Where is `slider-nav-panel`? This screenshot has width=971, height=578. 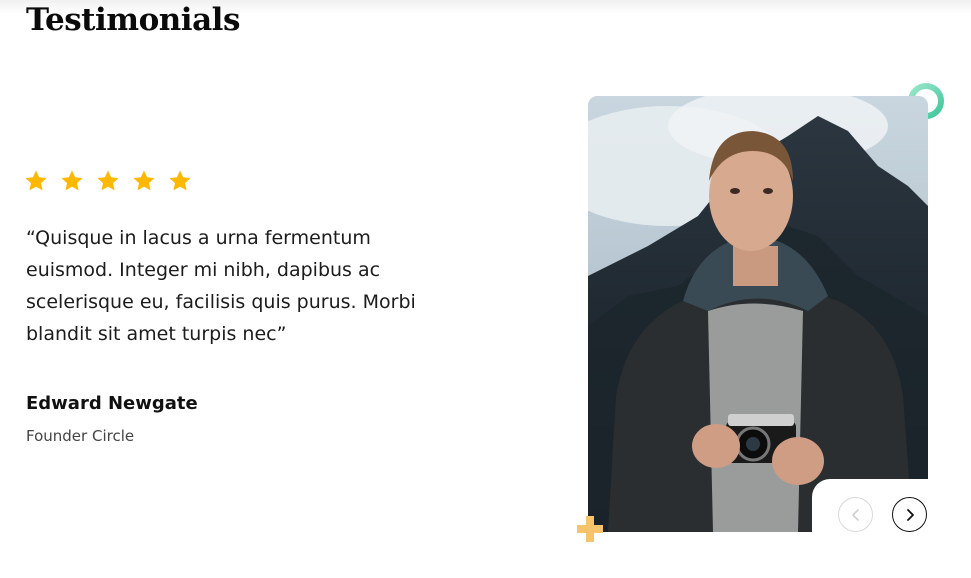
slider-nav-panel is located at coordinates (891, 519).